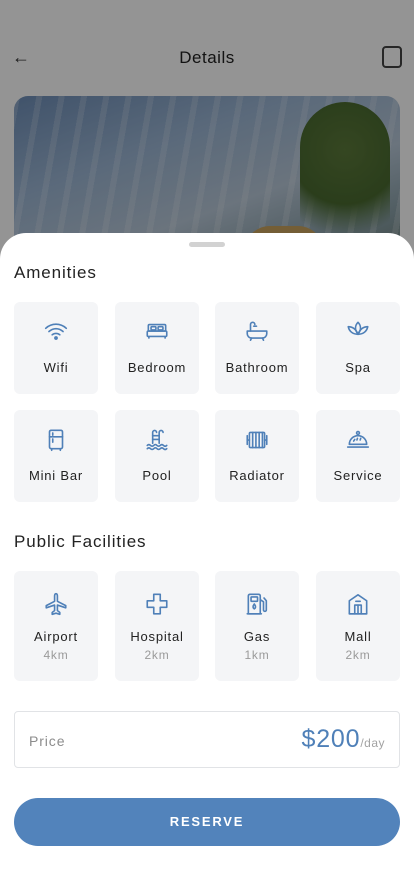  I want to click on amenity-radiator: Radiator, so click(257, 456).